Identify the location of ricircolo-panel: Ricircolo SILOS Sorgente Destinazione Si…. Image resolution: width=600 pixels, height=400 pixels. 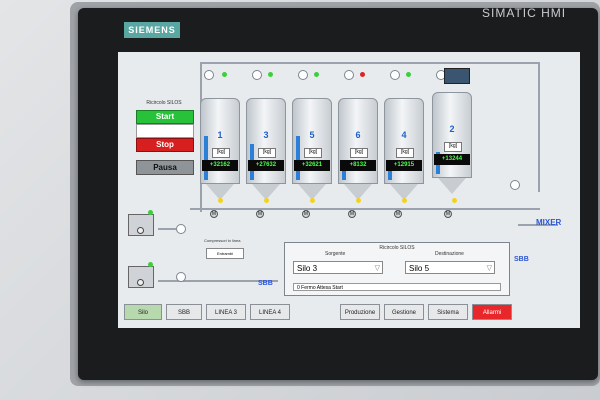
(397, 269).